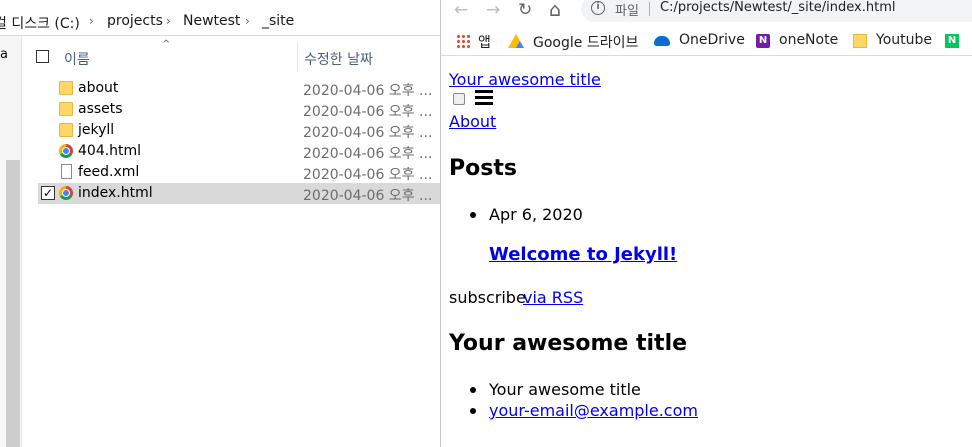 This screenshot has height=447, width=972. I want to click on nav-trigger-checkbox, so click(459, 99).